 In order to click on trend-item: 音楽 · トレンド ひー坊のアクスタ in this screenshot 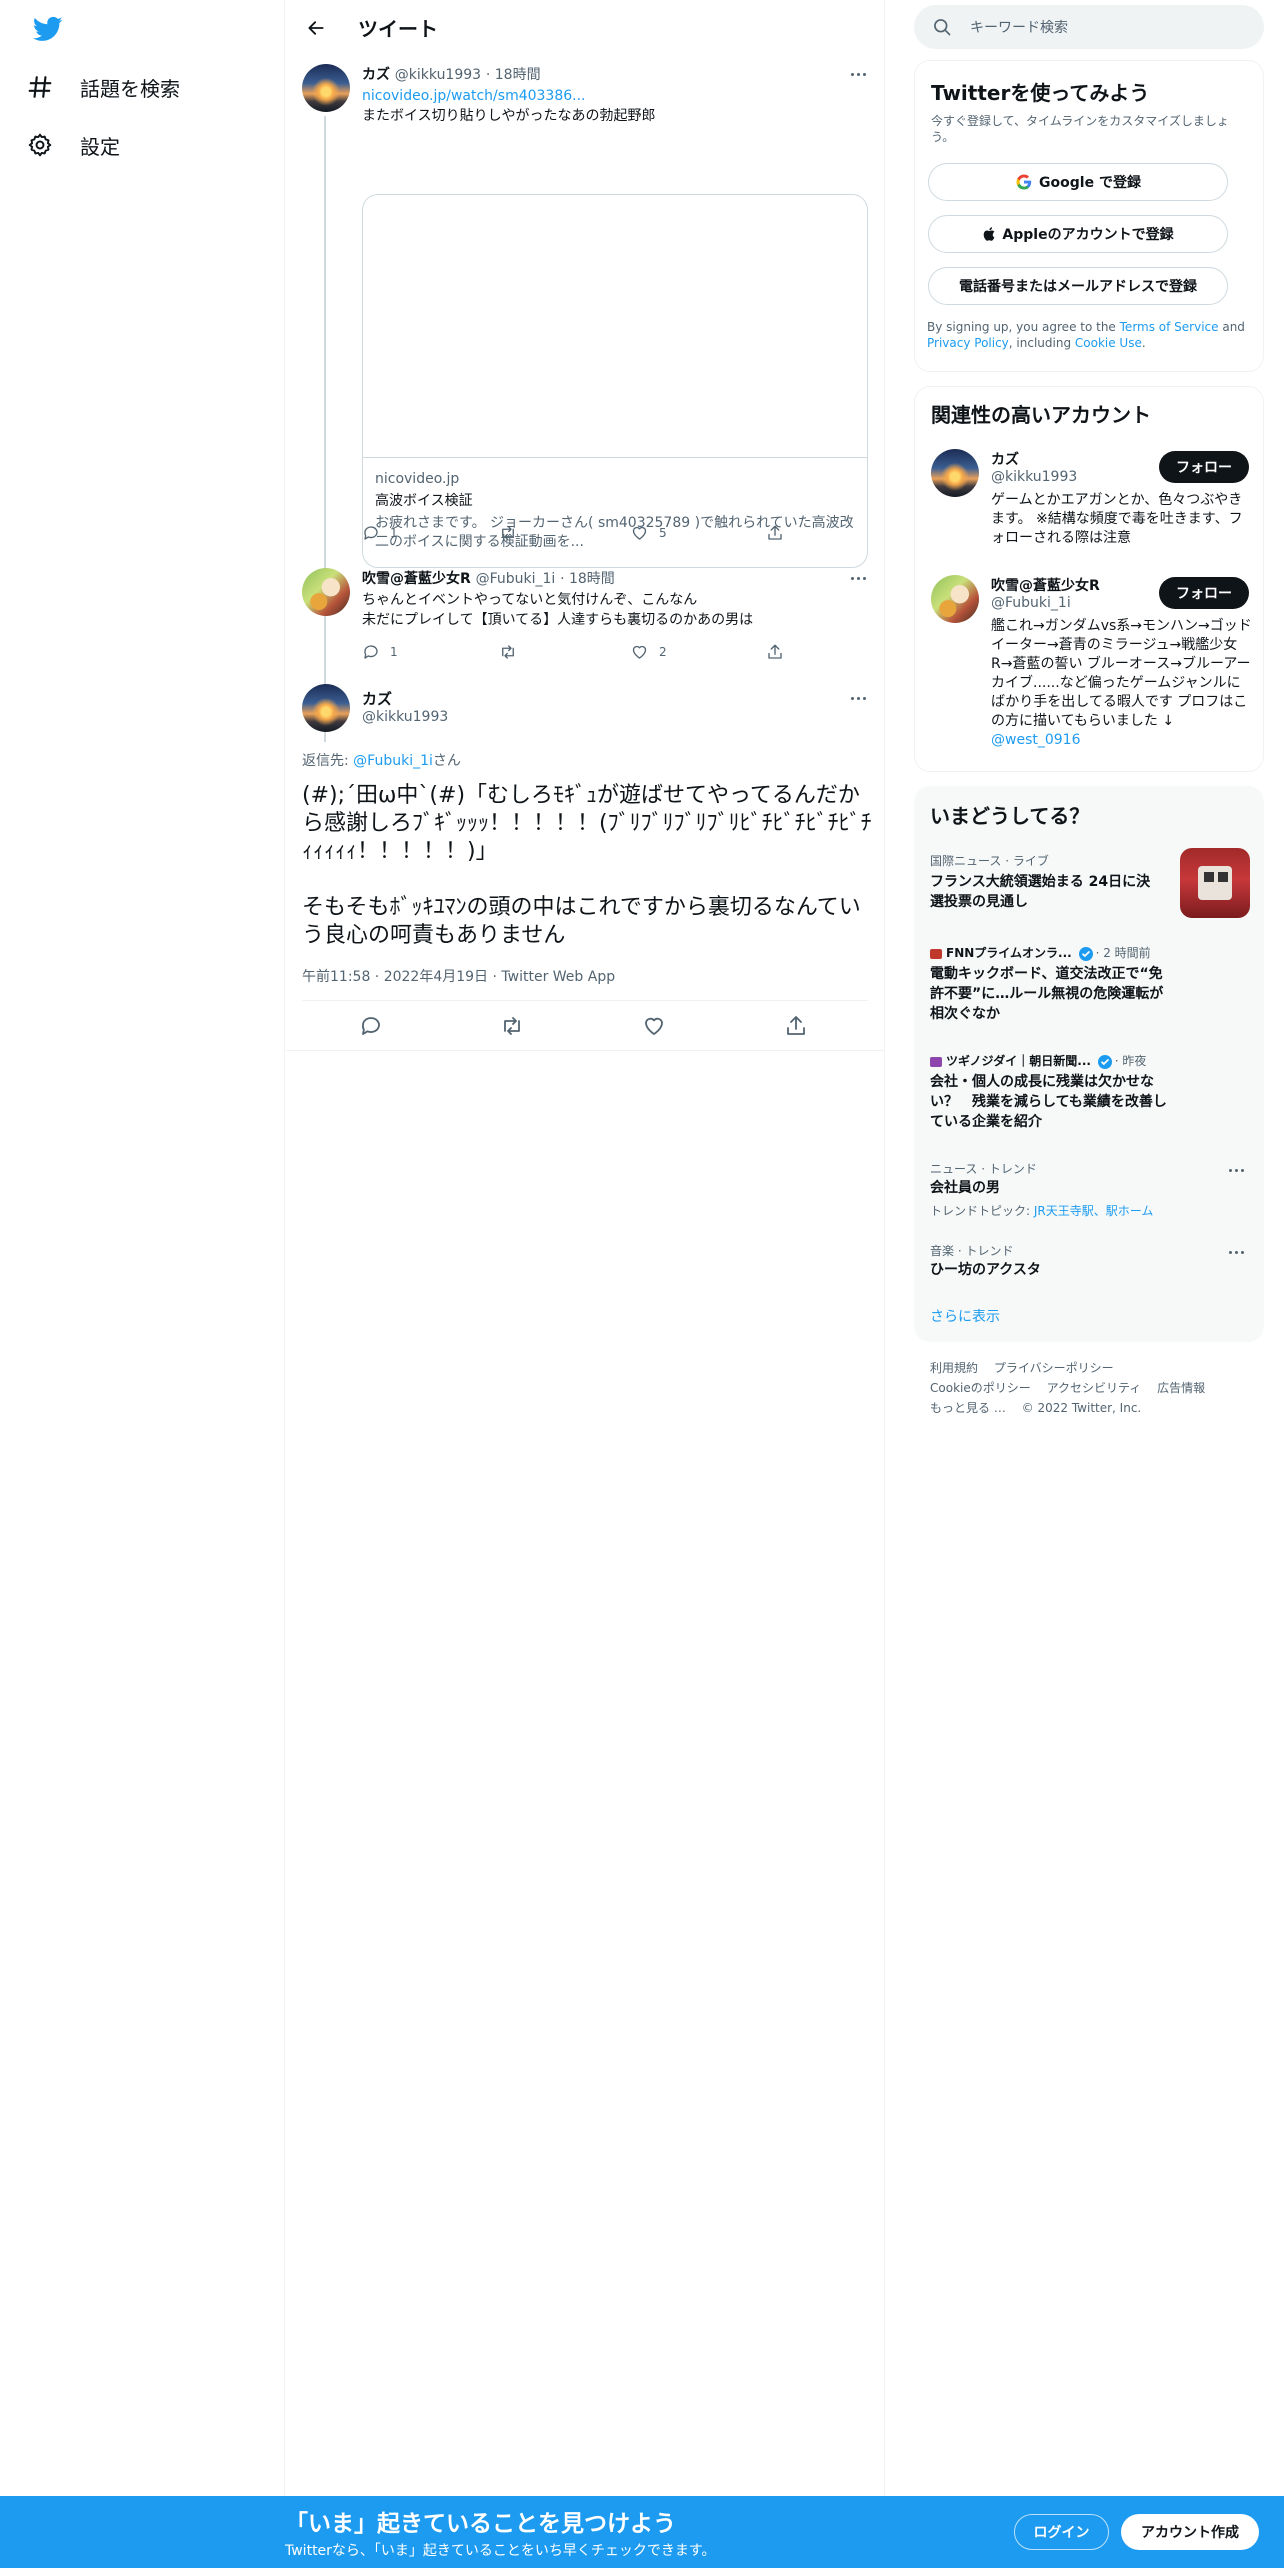, I will do `click(1089, 1268)`.